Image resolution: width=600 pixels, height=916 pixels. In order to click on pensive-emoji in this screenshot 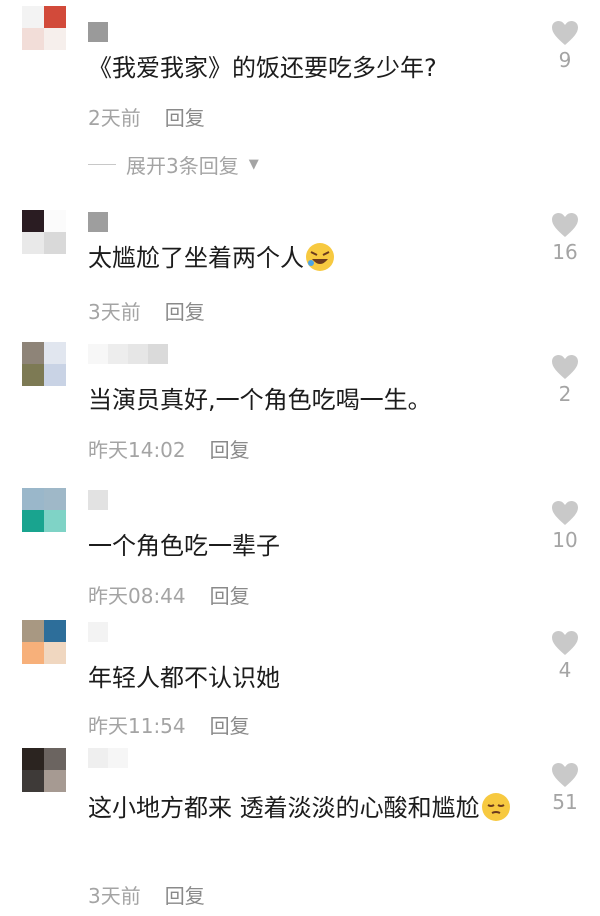, I will do `click(495, 807)`.